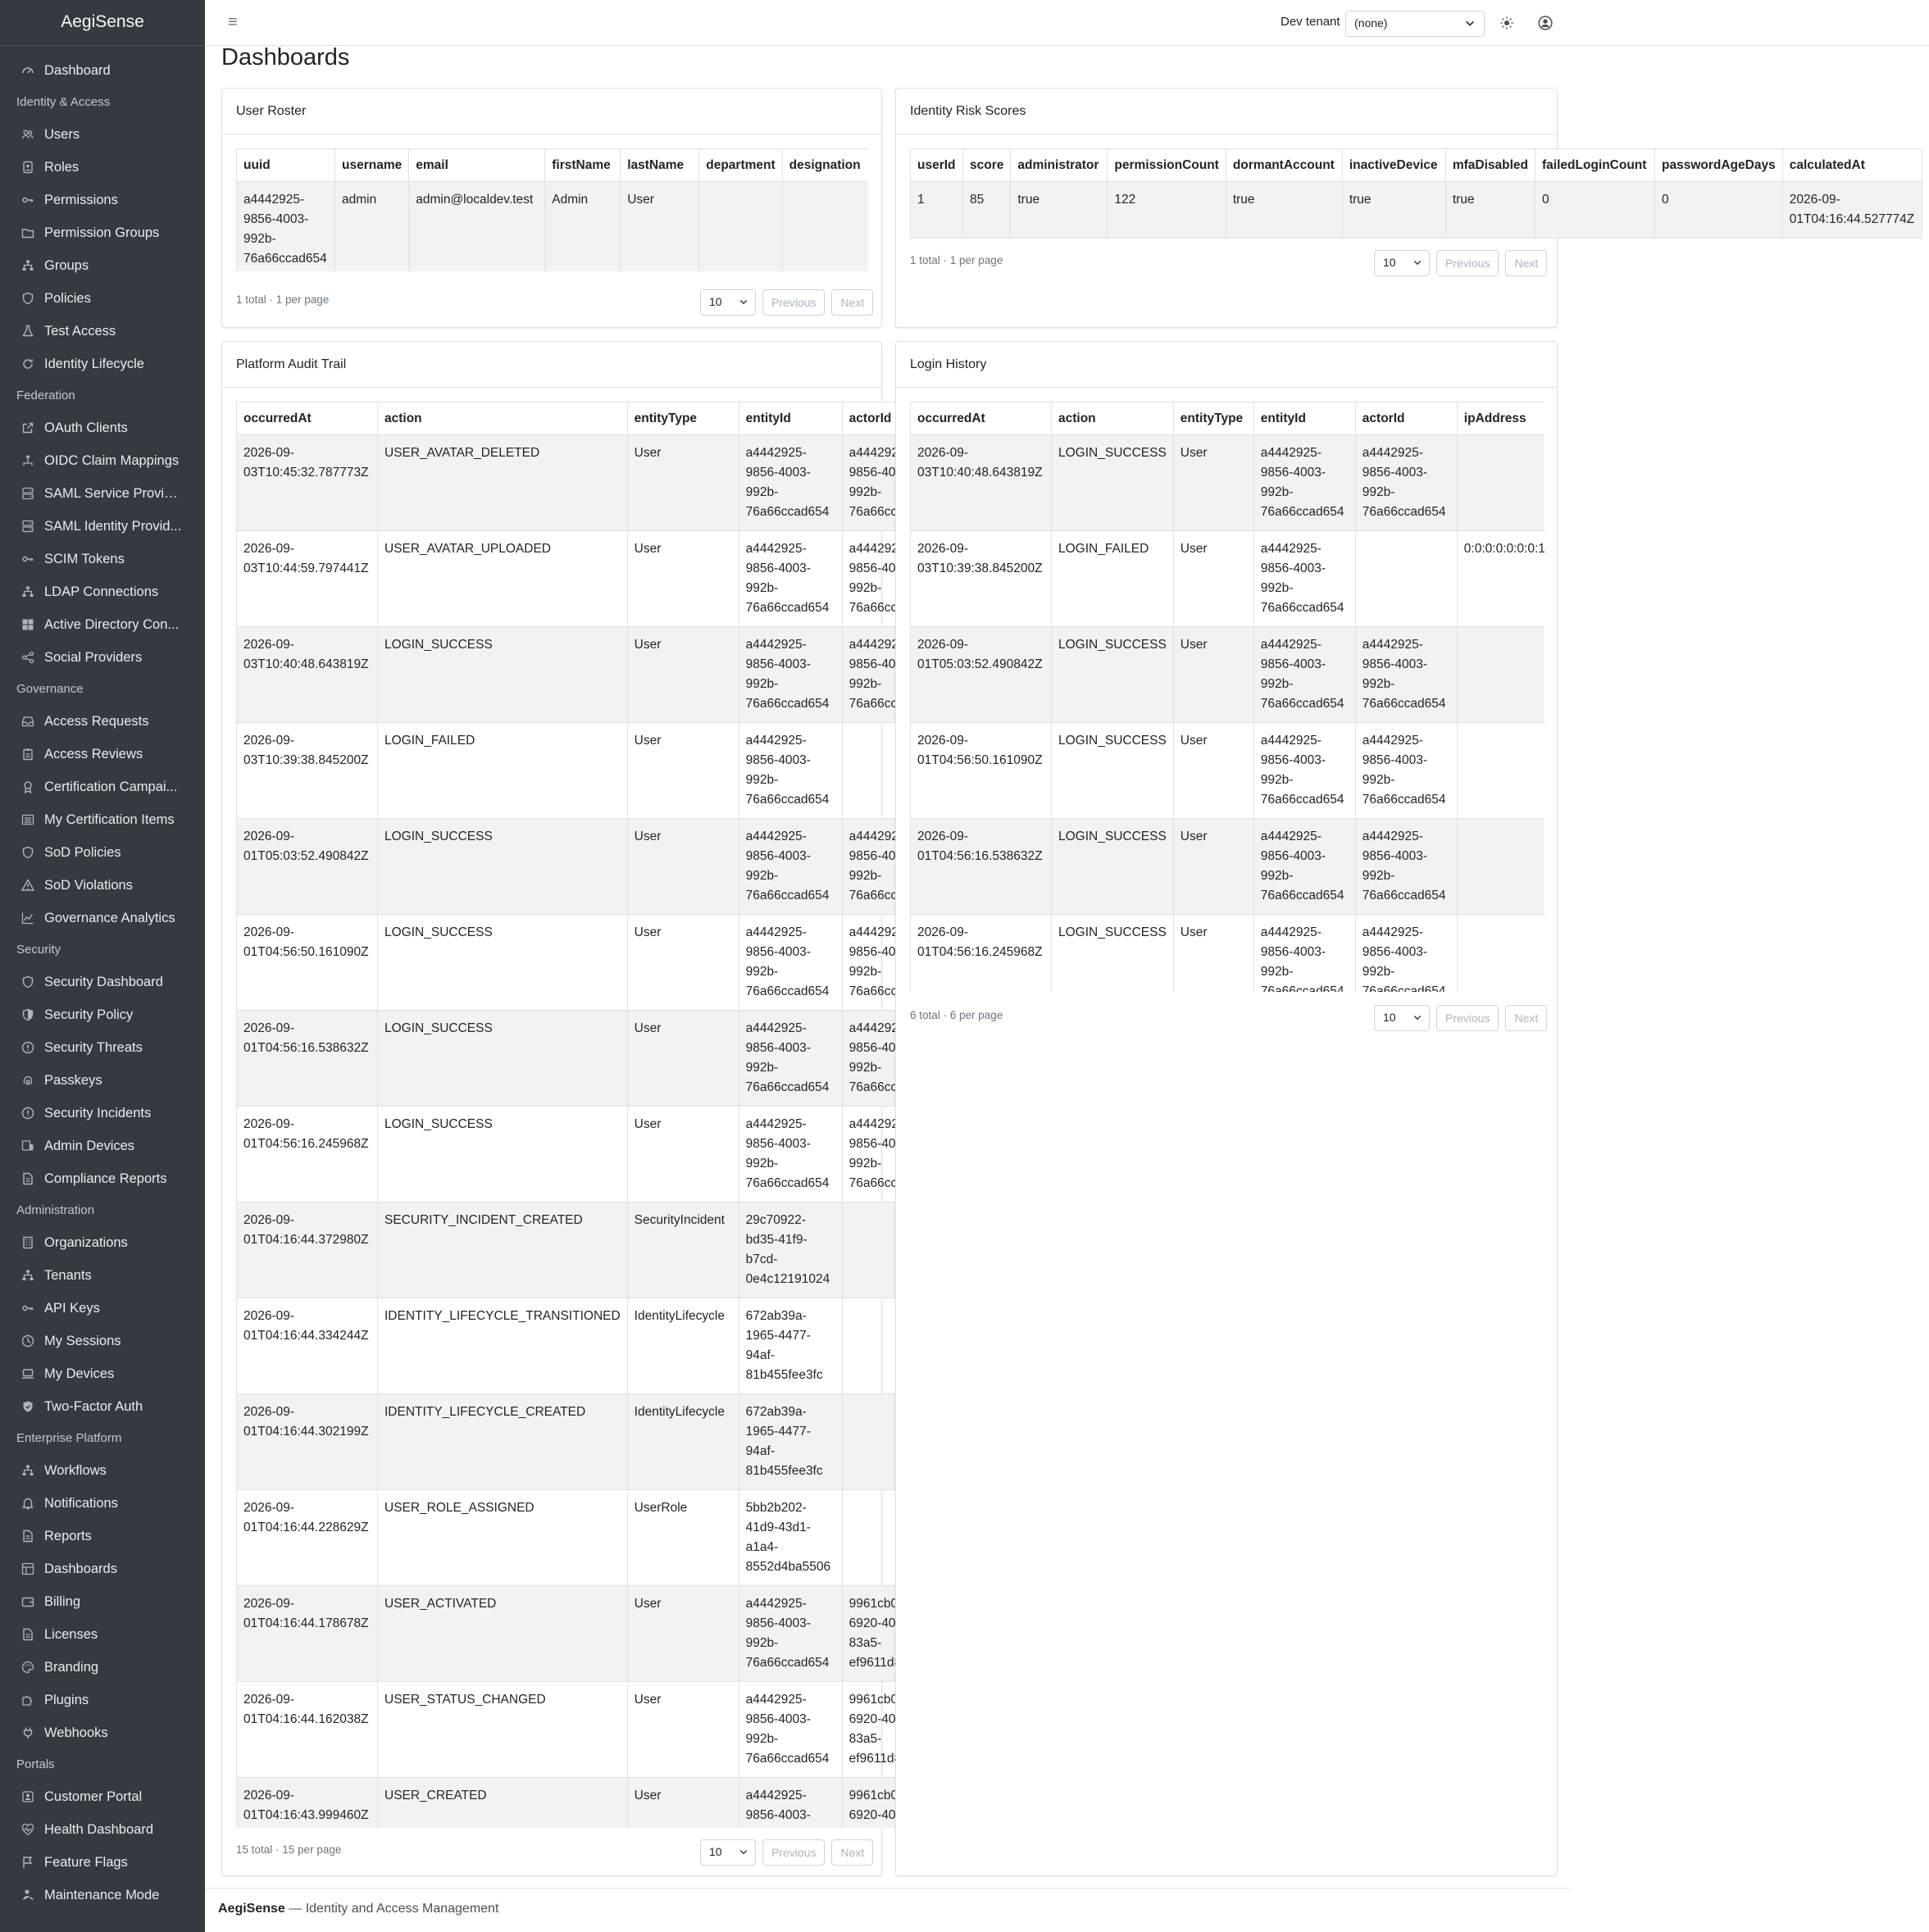 The height and width of the screenshot is (1932, 1929). What do you see at coordinates (477, 165) in the screenshot?
I see `column-header: email` at bounding box center [477, 165].